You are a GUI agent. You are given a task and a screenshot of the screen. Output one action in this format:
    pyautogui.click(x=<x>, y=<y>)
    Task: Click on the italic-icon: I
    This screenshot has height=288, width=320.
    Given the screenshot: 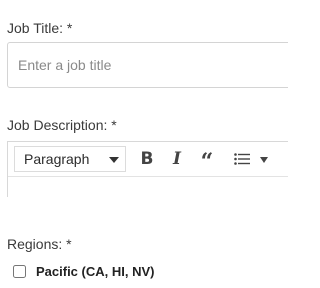 What is the action you would take?
    pyautogui.click(x=177, y=159)
    